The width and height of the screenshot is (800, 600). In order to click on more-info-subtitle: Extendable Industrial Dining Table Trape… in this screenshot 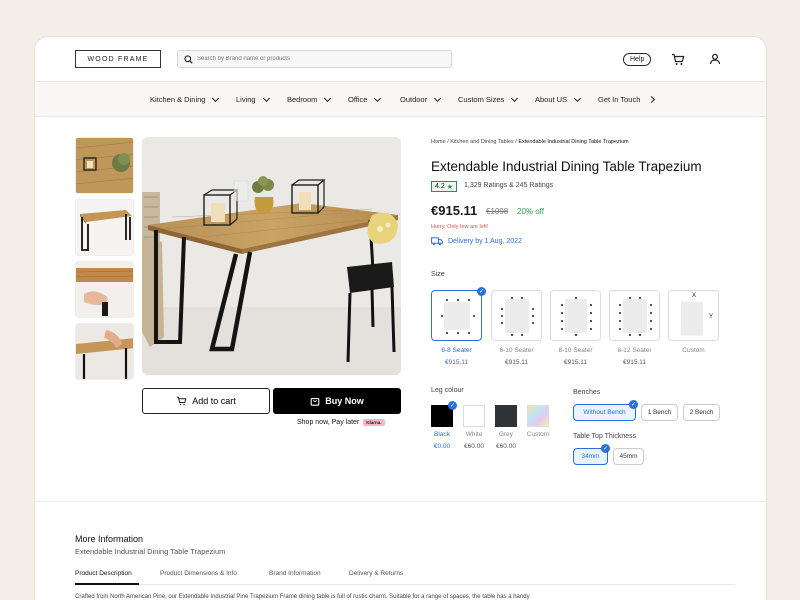, I will do `click(150, 551)`.